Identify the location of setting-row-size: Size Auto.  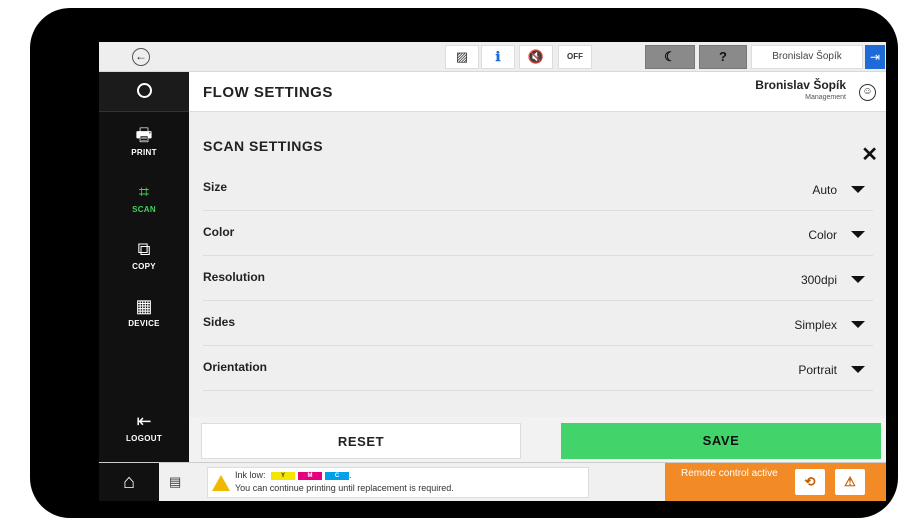
(538, 188).